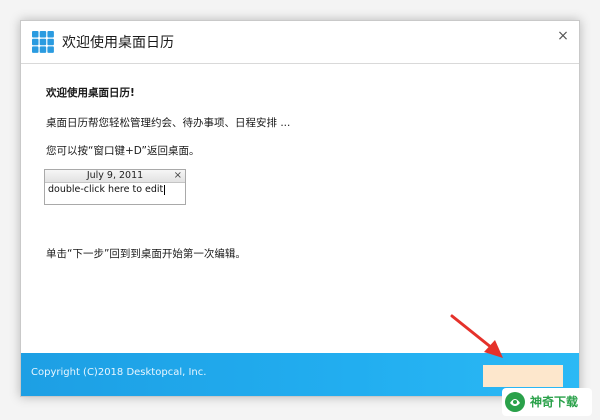  I want to click on widget-close-icon: ×, so click(178, 176).